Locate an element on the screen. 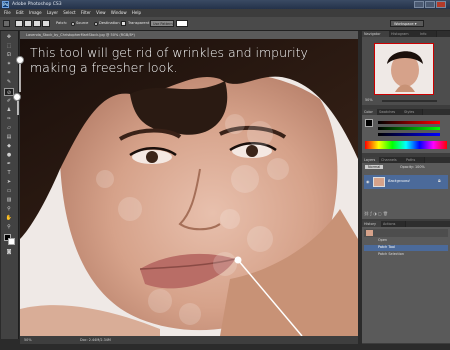 Image resolution: width=450 pixels, height=350 pixels. history-item-patch-selection: Patch Selection is located at coordinates (406, 255).